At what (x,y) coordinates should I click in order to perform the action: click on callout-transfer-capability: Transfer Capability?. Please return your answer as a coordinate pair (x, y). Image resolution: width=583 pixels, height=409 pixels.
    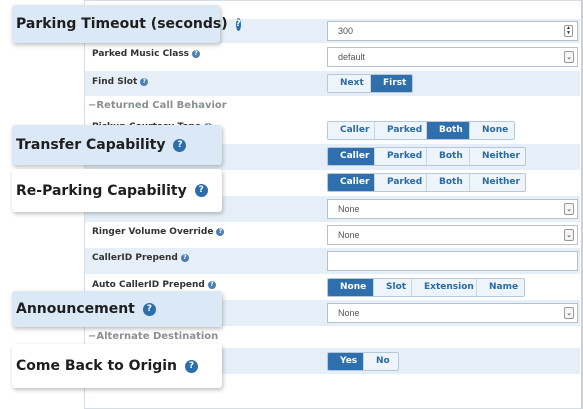
    Looking at the image, I should click on (117, 145).